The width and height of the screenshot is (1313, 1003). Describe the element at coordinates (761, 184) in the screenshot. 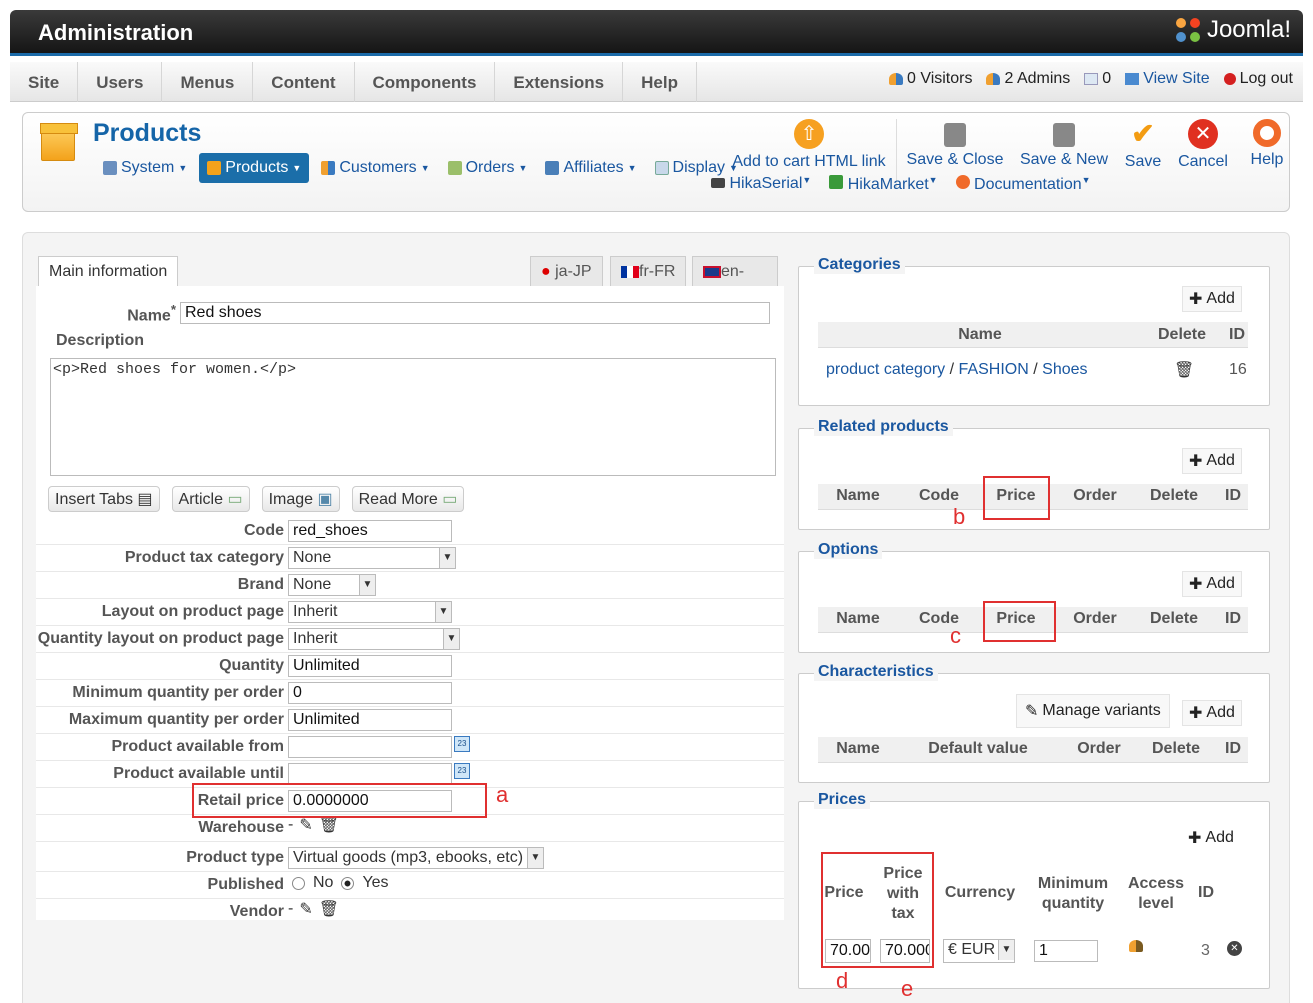

I see `hikaserial-menu: HikaSerial▼` at that location.